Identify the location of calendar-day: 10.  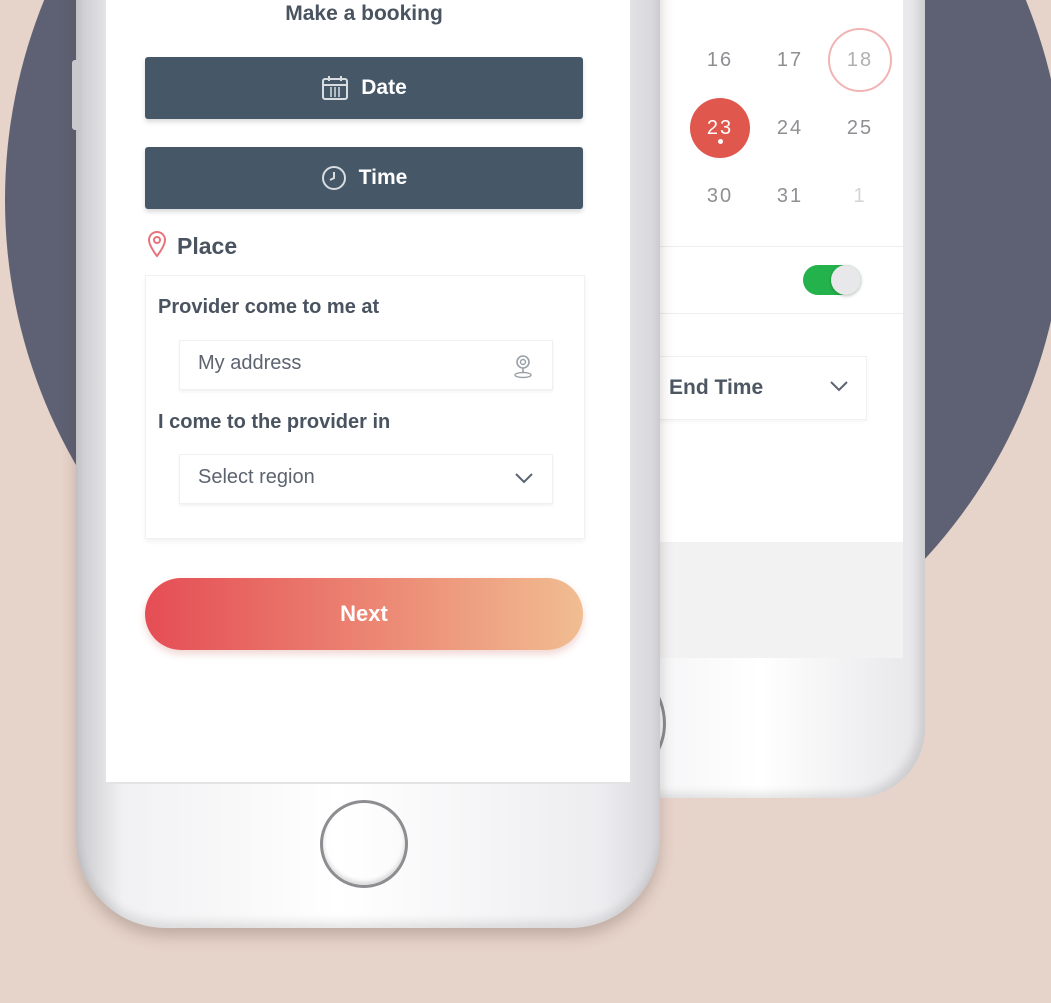
(790, 13).